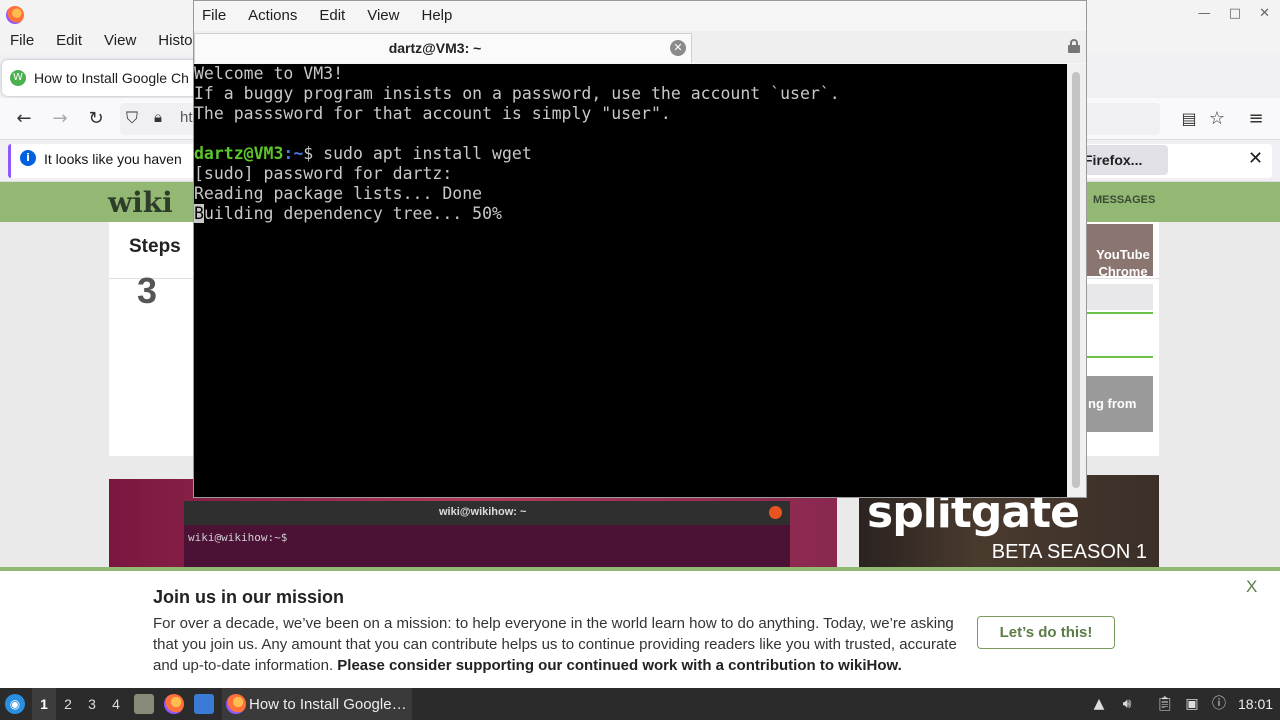 The height and width of the screenshot is (720, 1280). What do you see at coordinates (1074, 46) in the screenshot?
I see `lock-icon` at bounding box center [1074, 46].